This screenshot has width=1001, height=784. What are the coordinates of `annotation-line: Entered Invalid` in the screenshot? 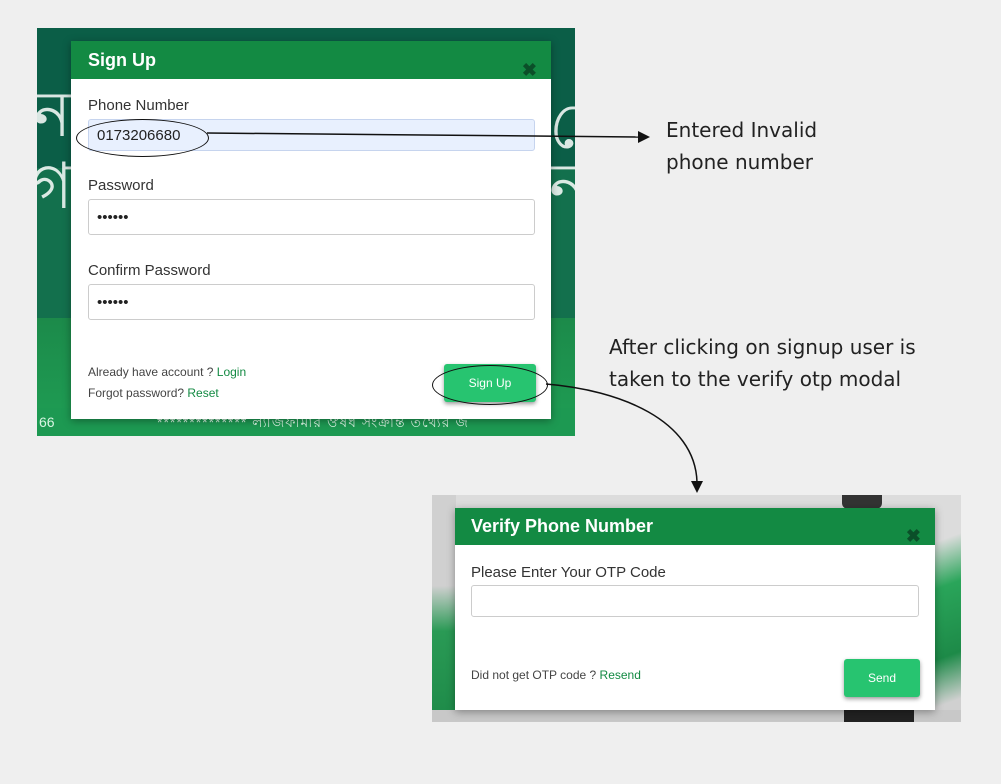 It's located at (742, 130).